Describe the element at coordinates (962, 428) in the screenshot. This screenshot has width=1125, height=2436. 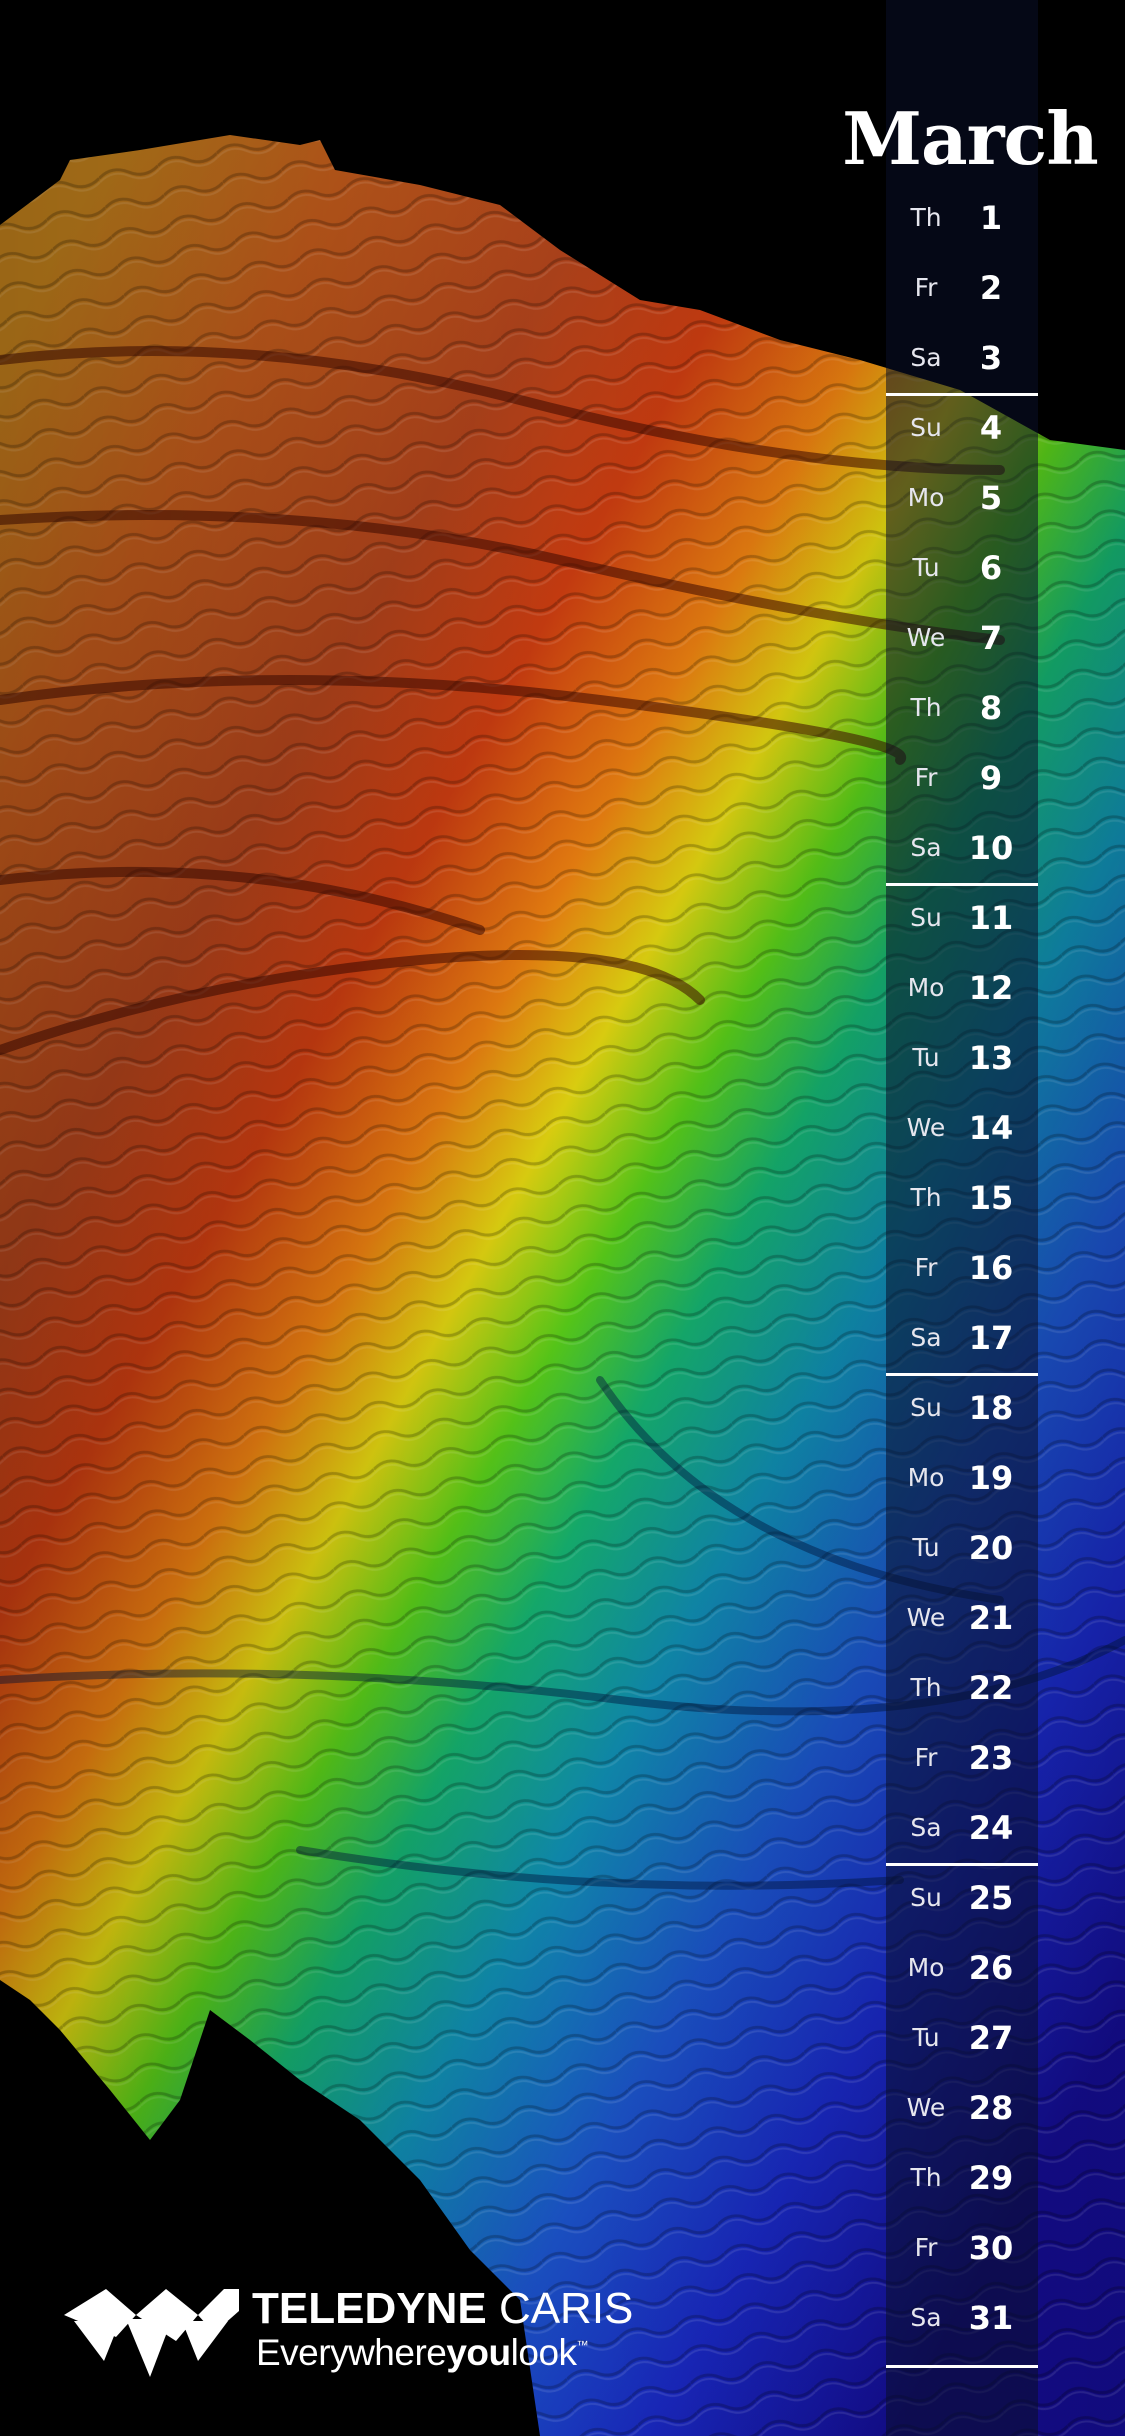
I see `calendar-day-row: Su 4` at that location.